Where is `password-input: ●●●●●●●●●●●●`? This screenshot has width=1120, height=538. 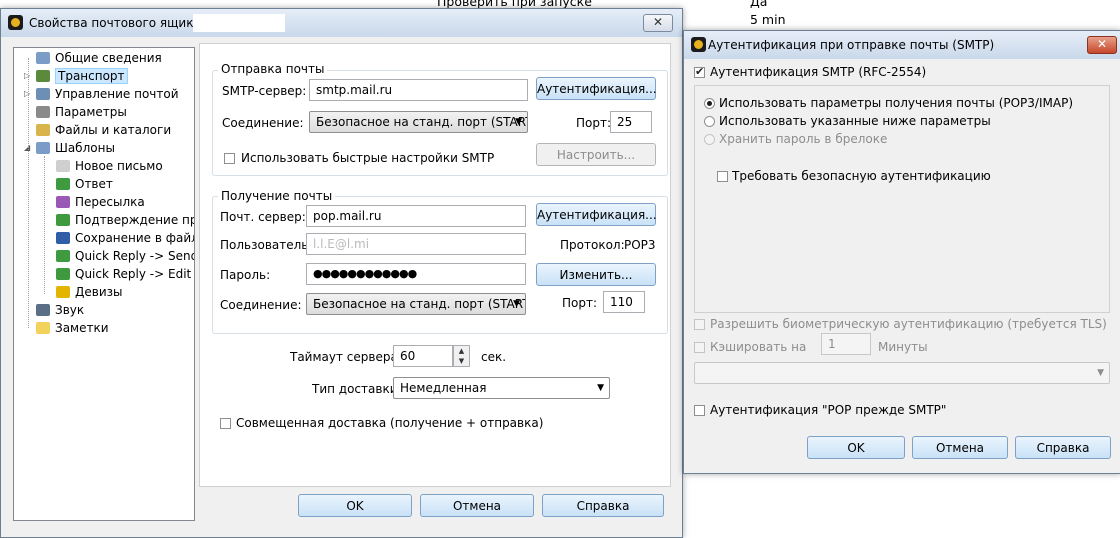 password-input: ●●●●●●●●●●●● is located at coordinates (416, 274).